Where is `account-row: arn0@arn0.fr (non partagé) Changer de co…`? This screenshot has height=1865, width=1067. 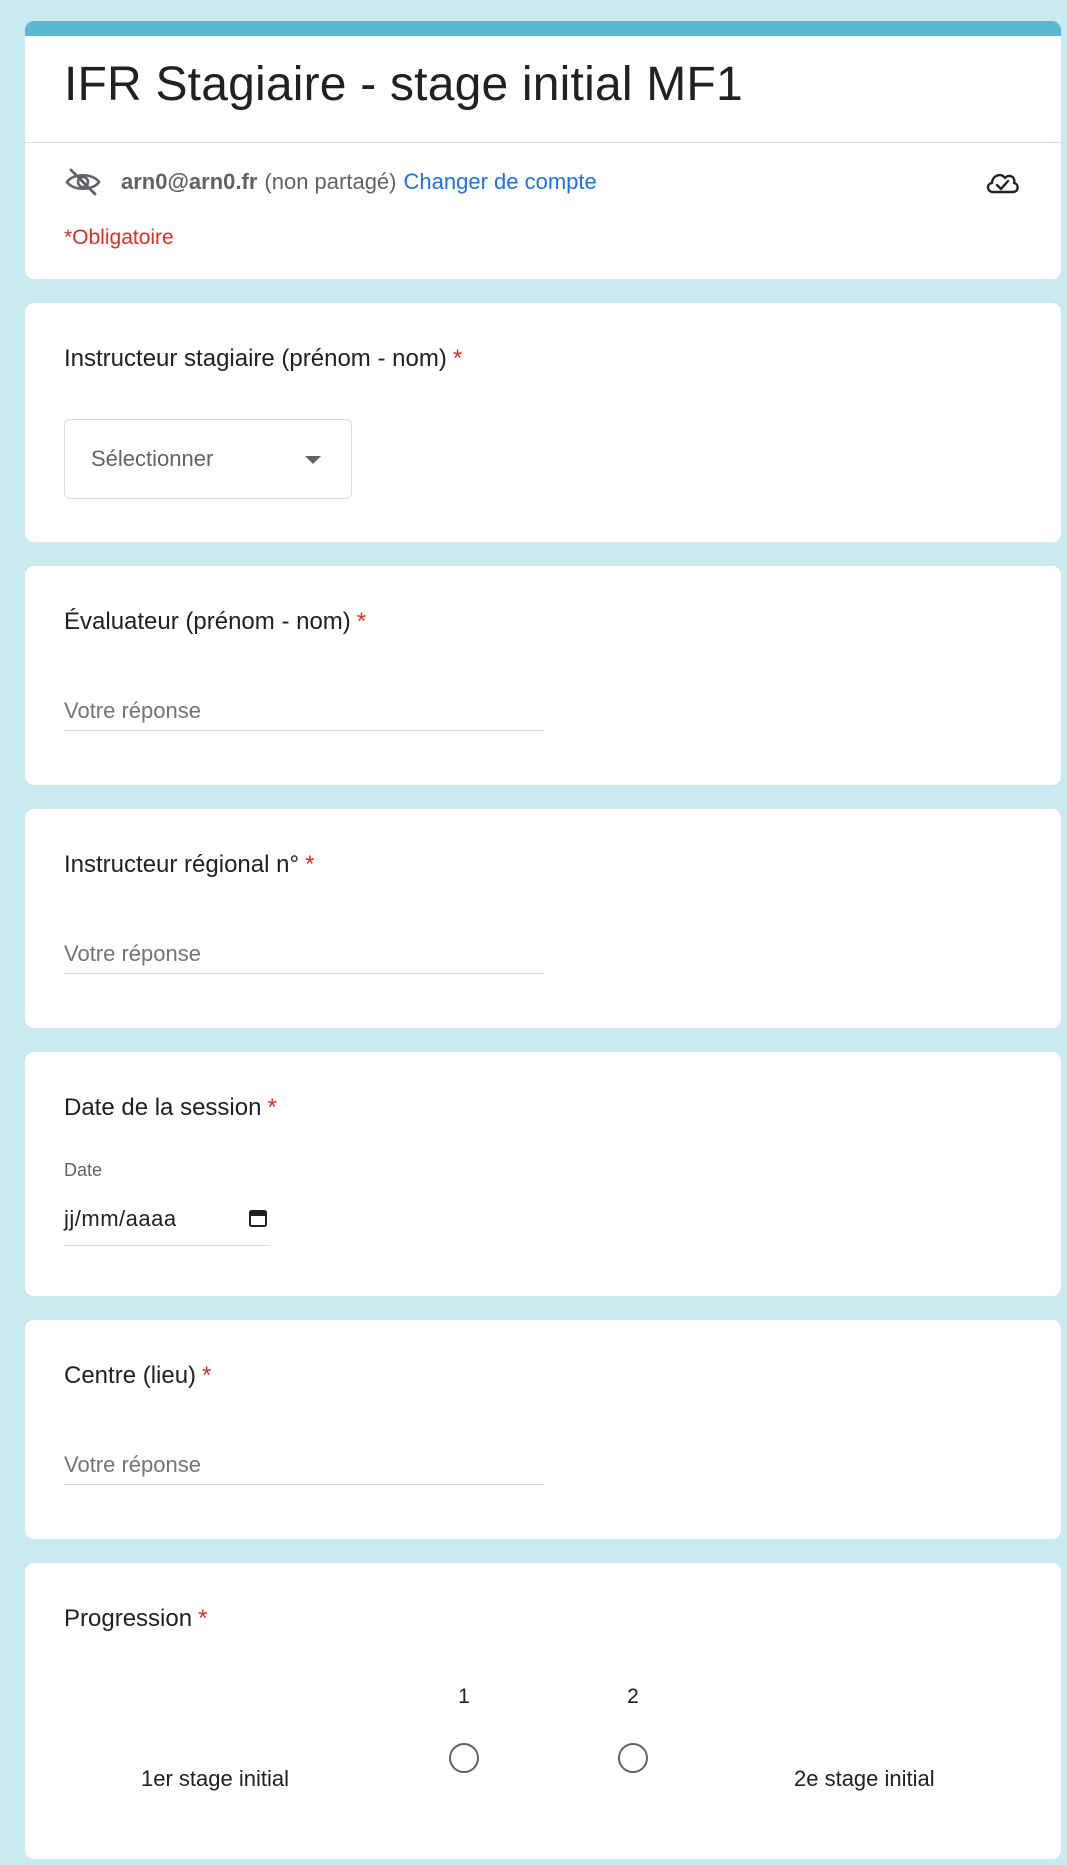
account-row: arn0@arn0.fr (non partagé) Changer de co… is located at coordinates (547, 182).